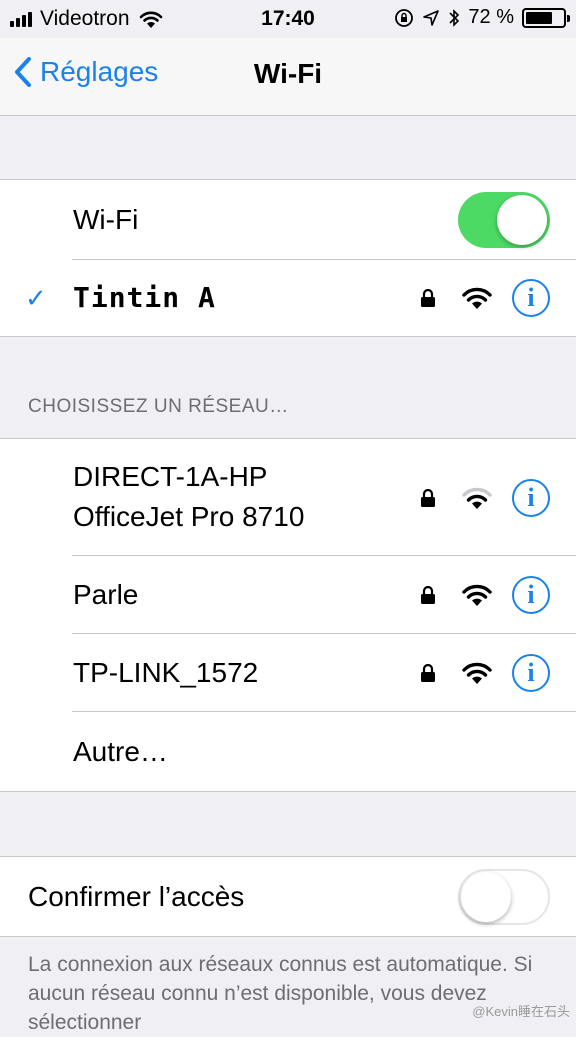 The width and height of the screenshot is (576, 1037). I want to click on wifi-toggle-row: Wi-Fi, so click(288, 220).